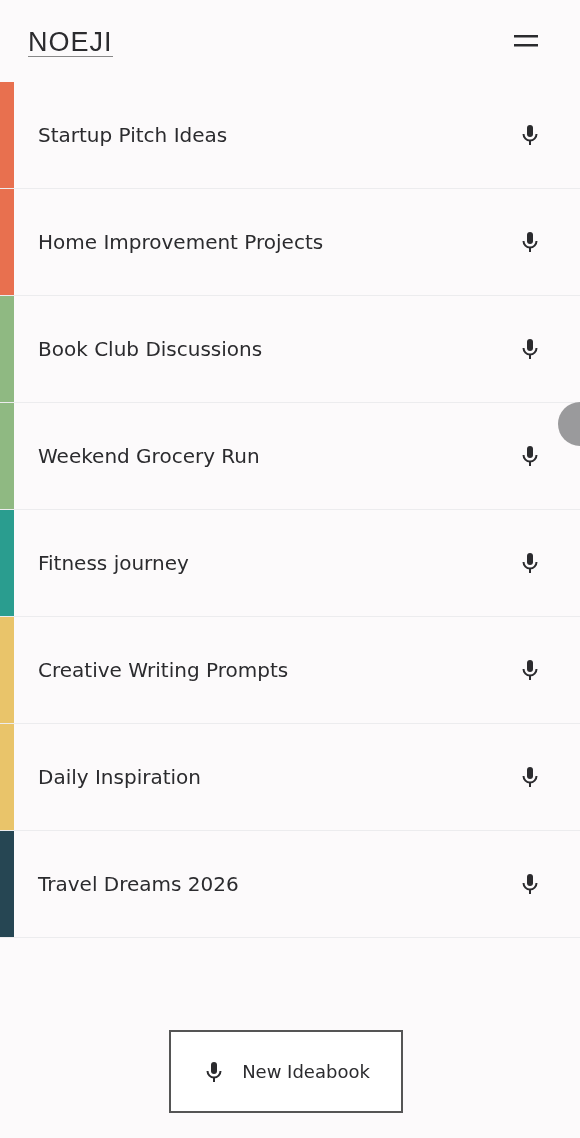 Image resolution: width=580 pixels, height=1138 pixels. I want to click on new-ideabook-button: New Ideabook, so click(286, 1071).